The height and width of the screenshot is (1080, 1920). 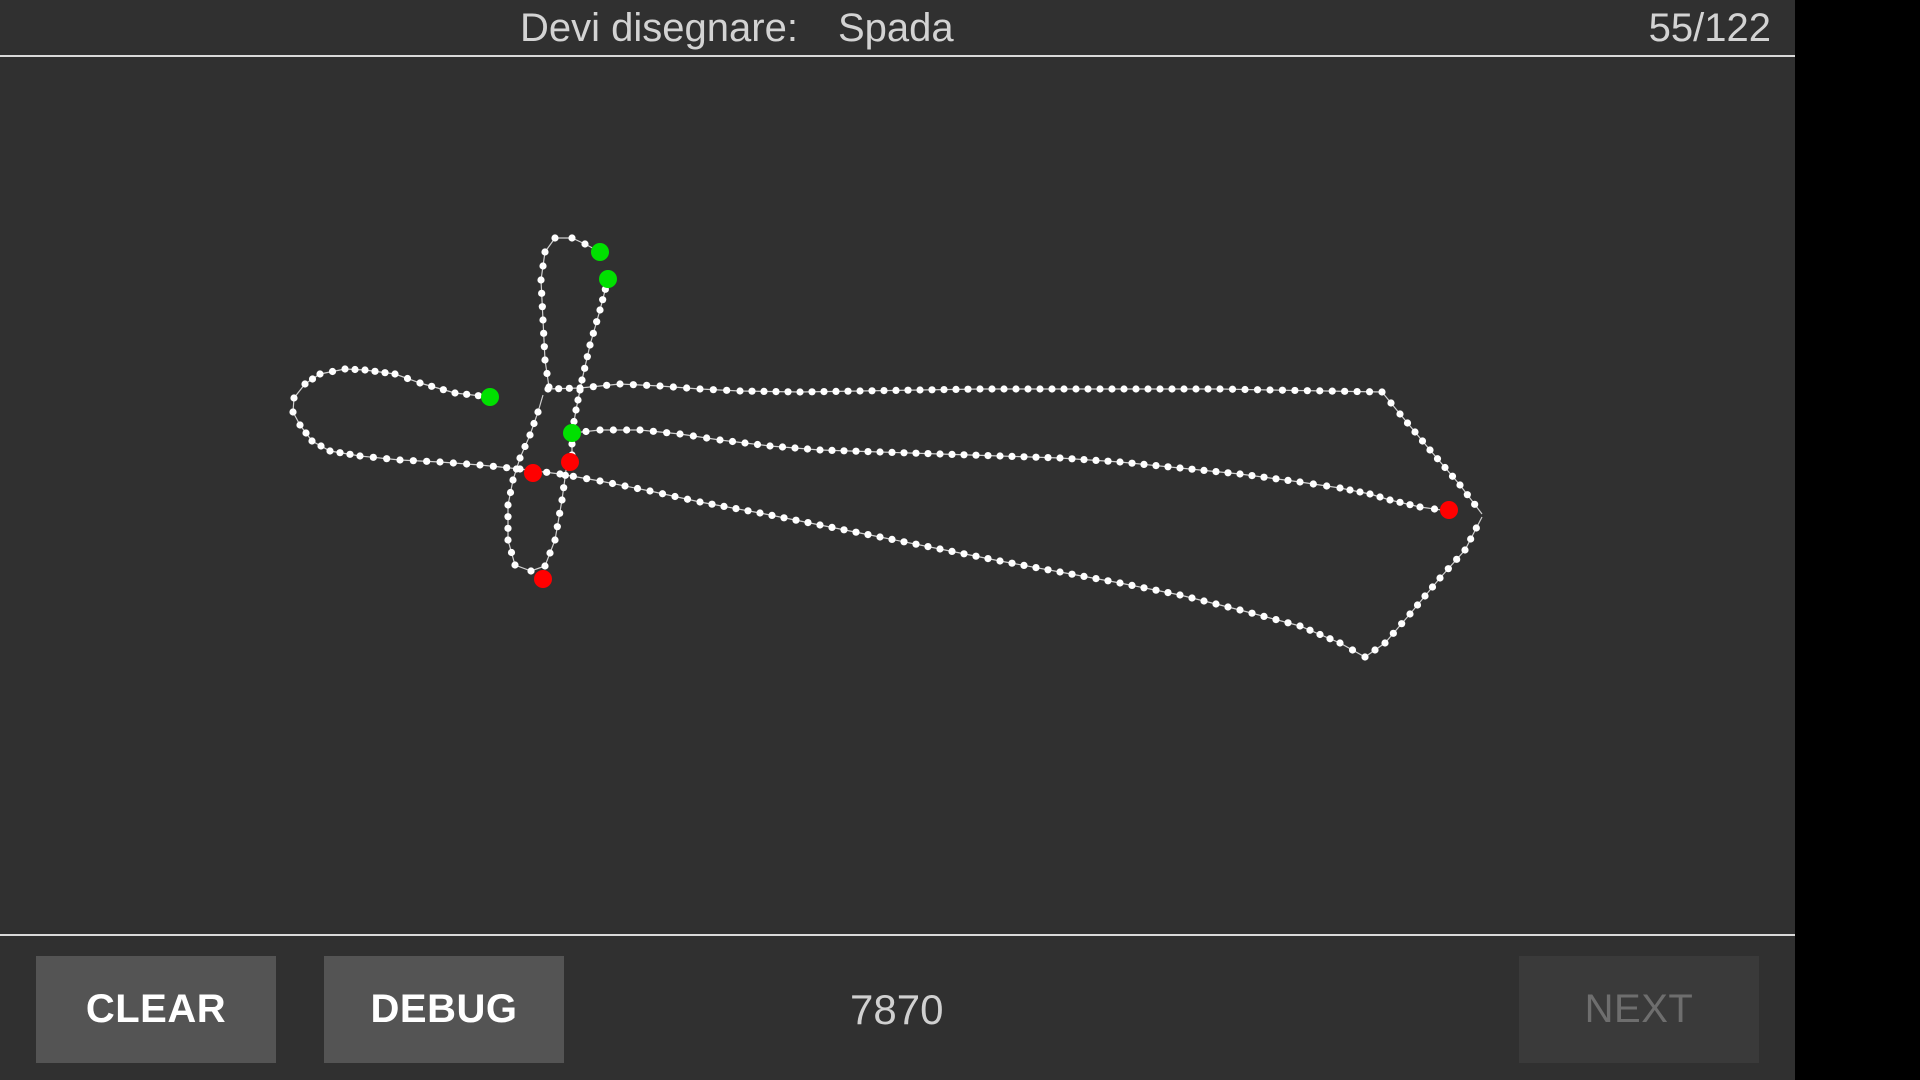 I want to click on clear-button: CLEAR, so click(x=156, y=1009).